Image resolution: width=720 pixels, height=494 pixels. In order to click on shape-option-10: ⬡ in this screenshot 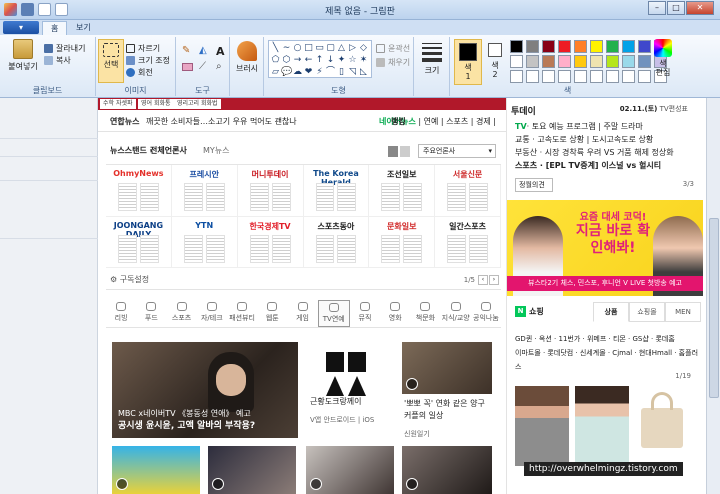, I will do `click(286, 60)`.